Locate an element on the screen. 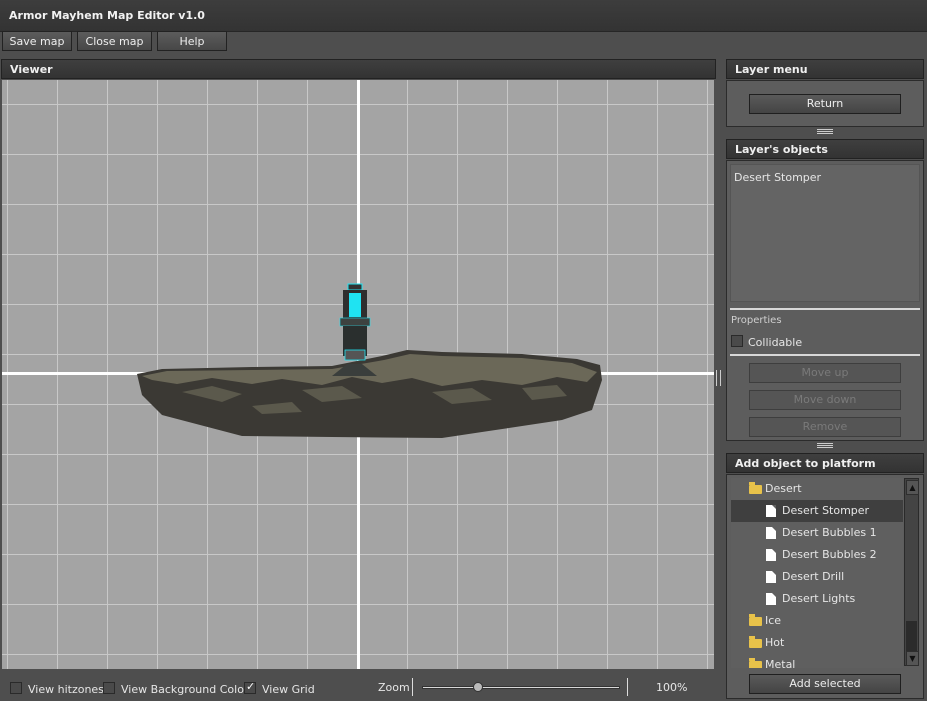 This screenshot has height=701, width=927. tree-scrollbar: ▲ ▼ is located at coordinates (911, 572).